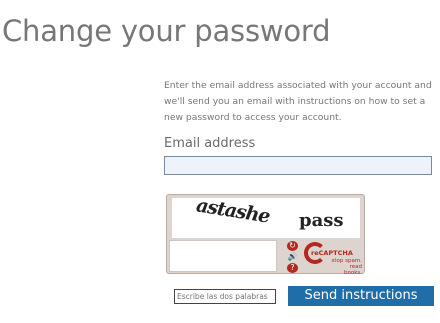  I want to click on audio-icon: 🔊, so click(292, 257).